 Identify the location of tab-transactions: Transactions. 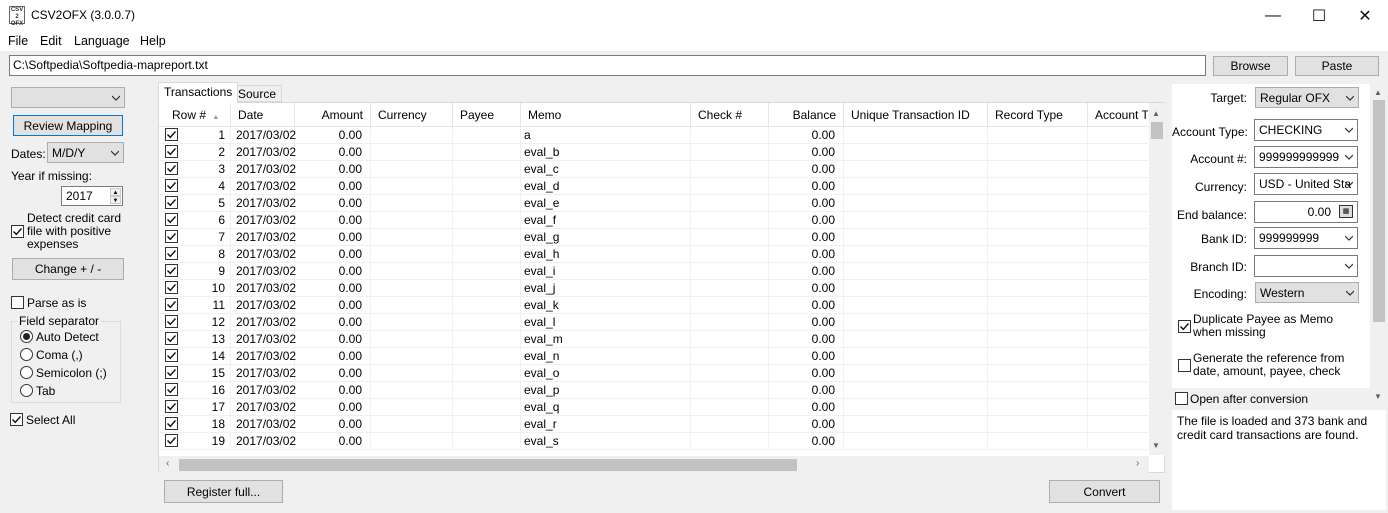
(198, 92).